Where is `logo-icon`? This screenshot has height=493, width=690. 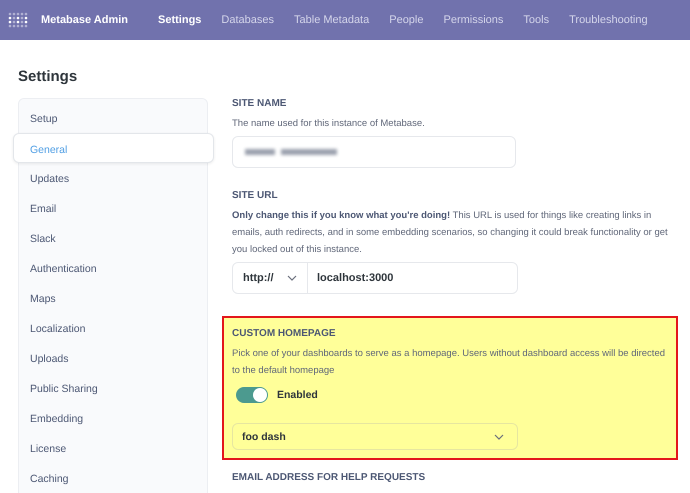 logo-icon is located at coordinates (18, 20).